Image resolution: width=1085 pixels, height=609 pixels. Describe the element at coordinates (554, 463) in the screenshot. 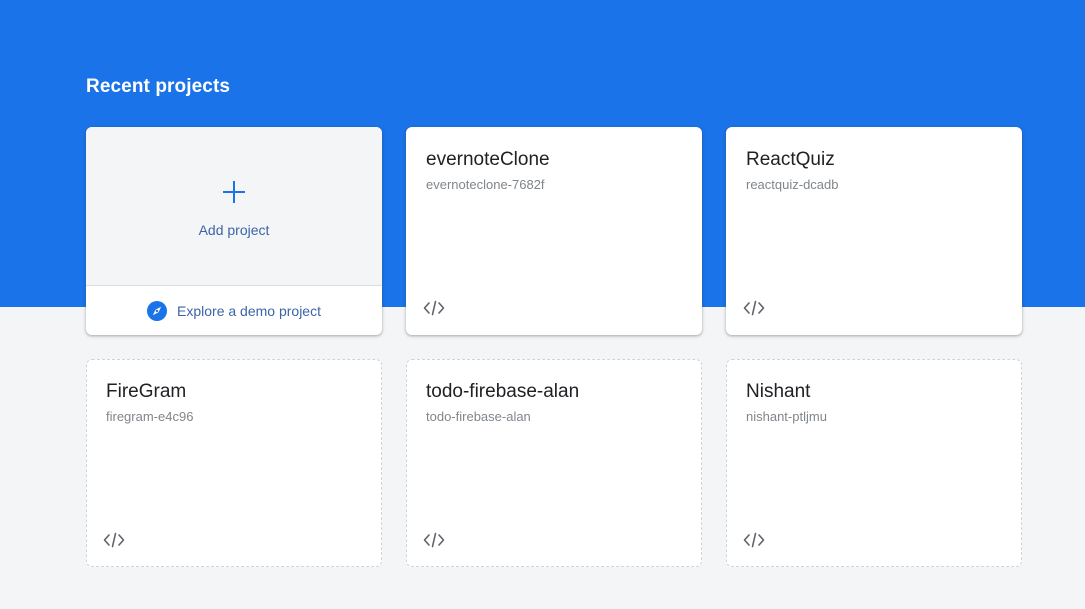

I see `project-card-todo-firebase-alan: todo-firebase-alan todo-firebase-alan` at that location.